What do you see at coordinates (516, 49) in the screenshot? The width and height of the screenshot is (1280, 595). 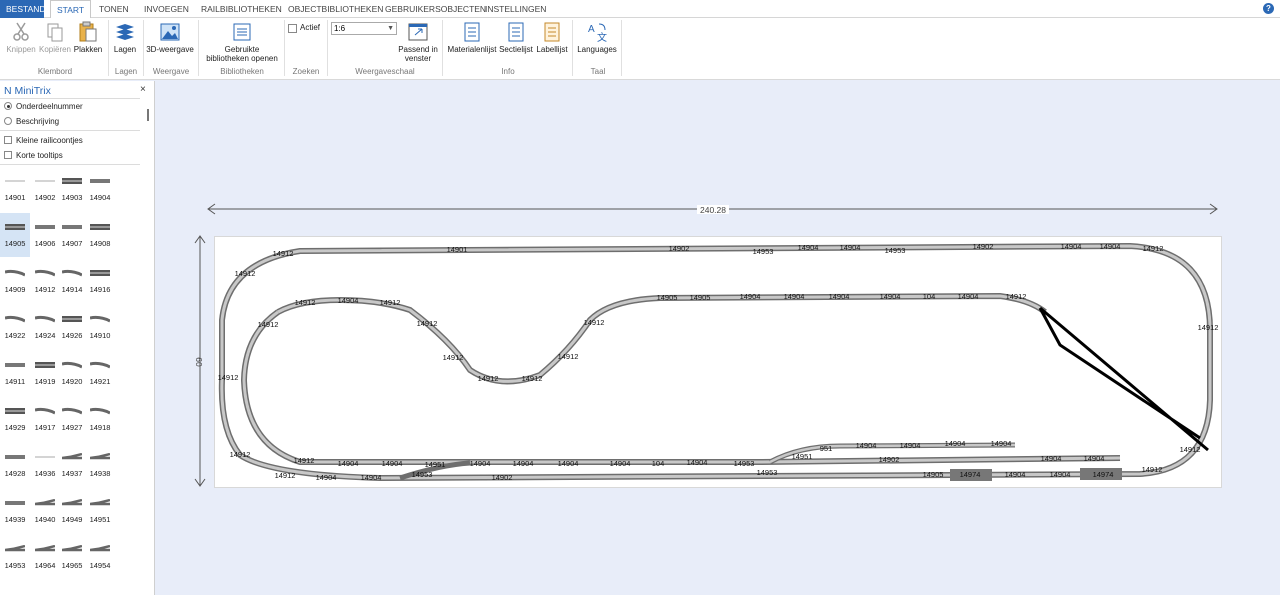 I see `sectielijst-label: Sectielijst` at bounding box center [516, 49].